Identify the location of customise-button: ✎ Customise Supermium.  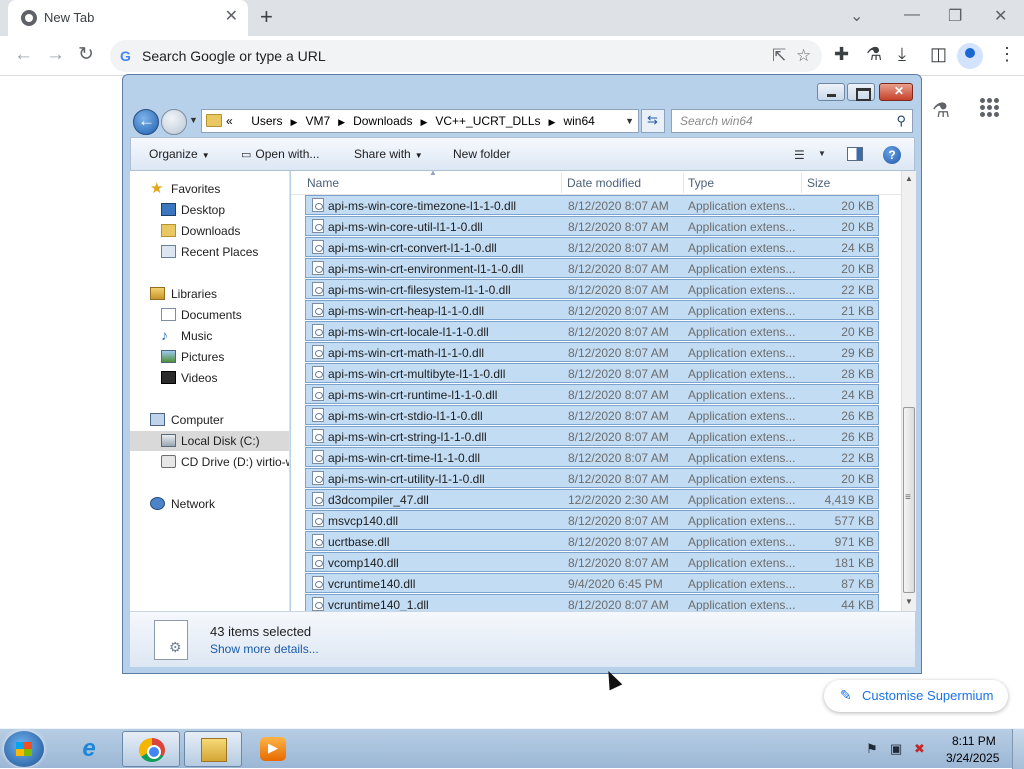
(916, 696).